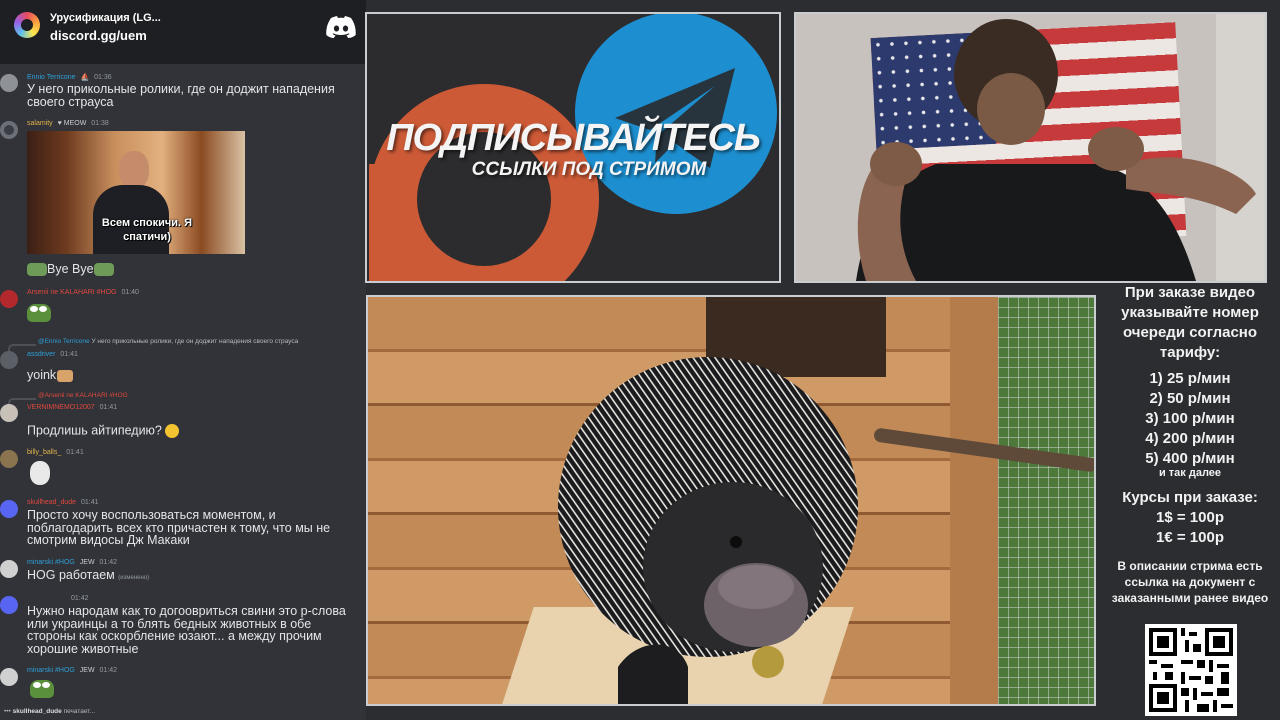 Image resolution: width=1280 pixels, height=720 pixels. I want to click on username: skullhead_dude, so click(51, 502).